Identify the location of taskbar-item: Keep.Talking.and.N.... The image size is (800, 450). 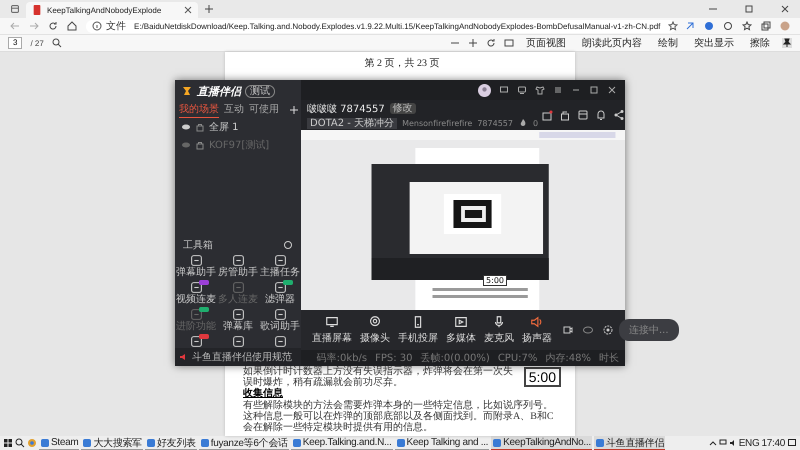
(341, 443).